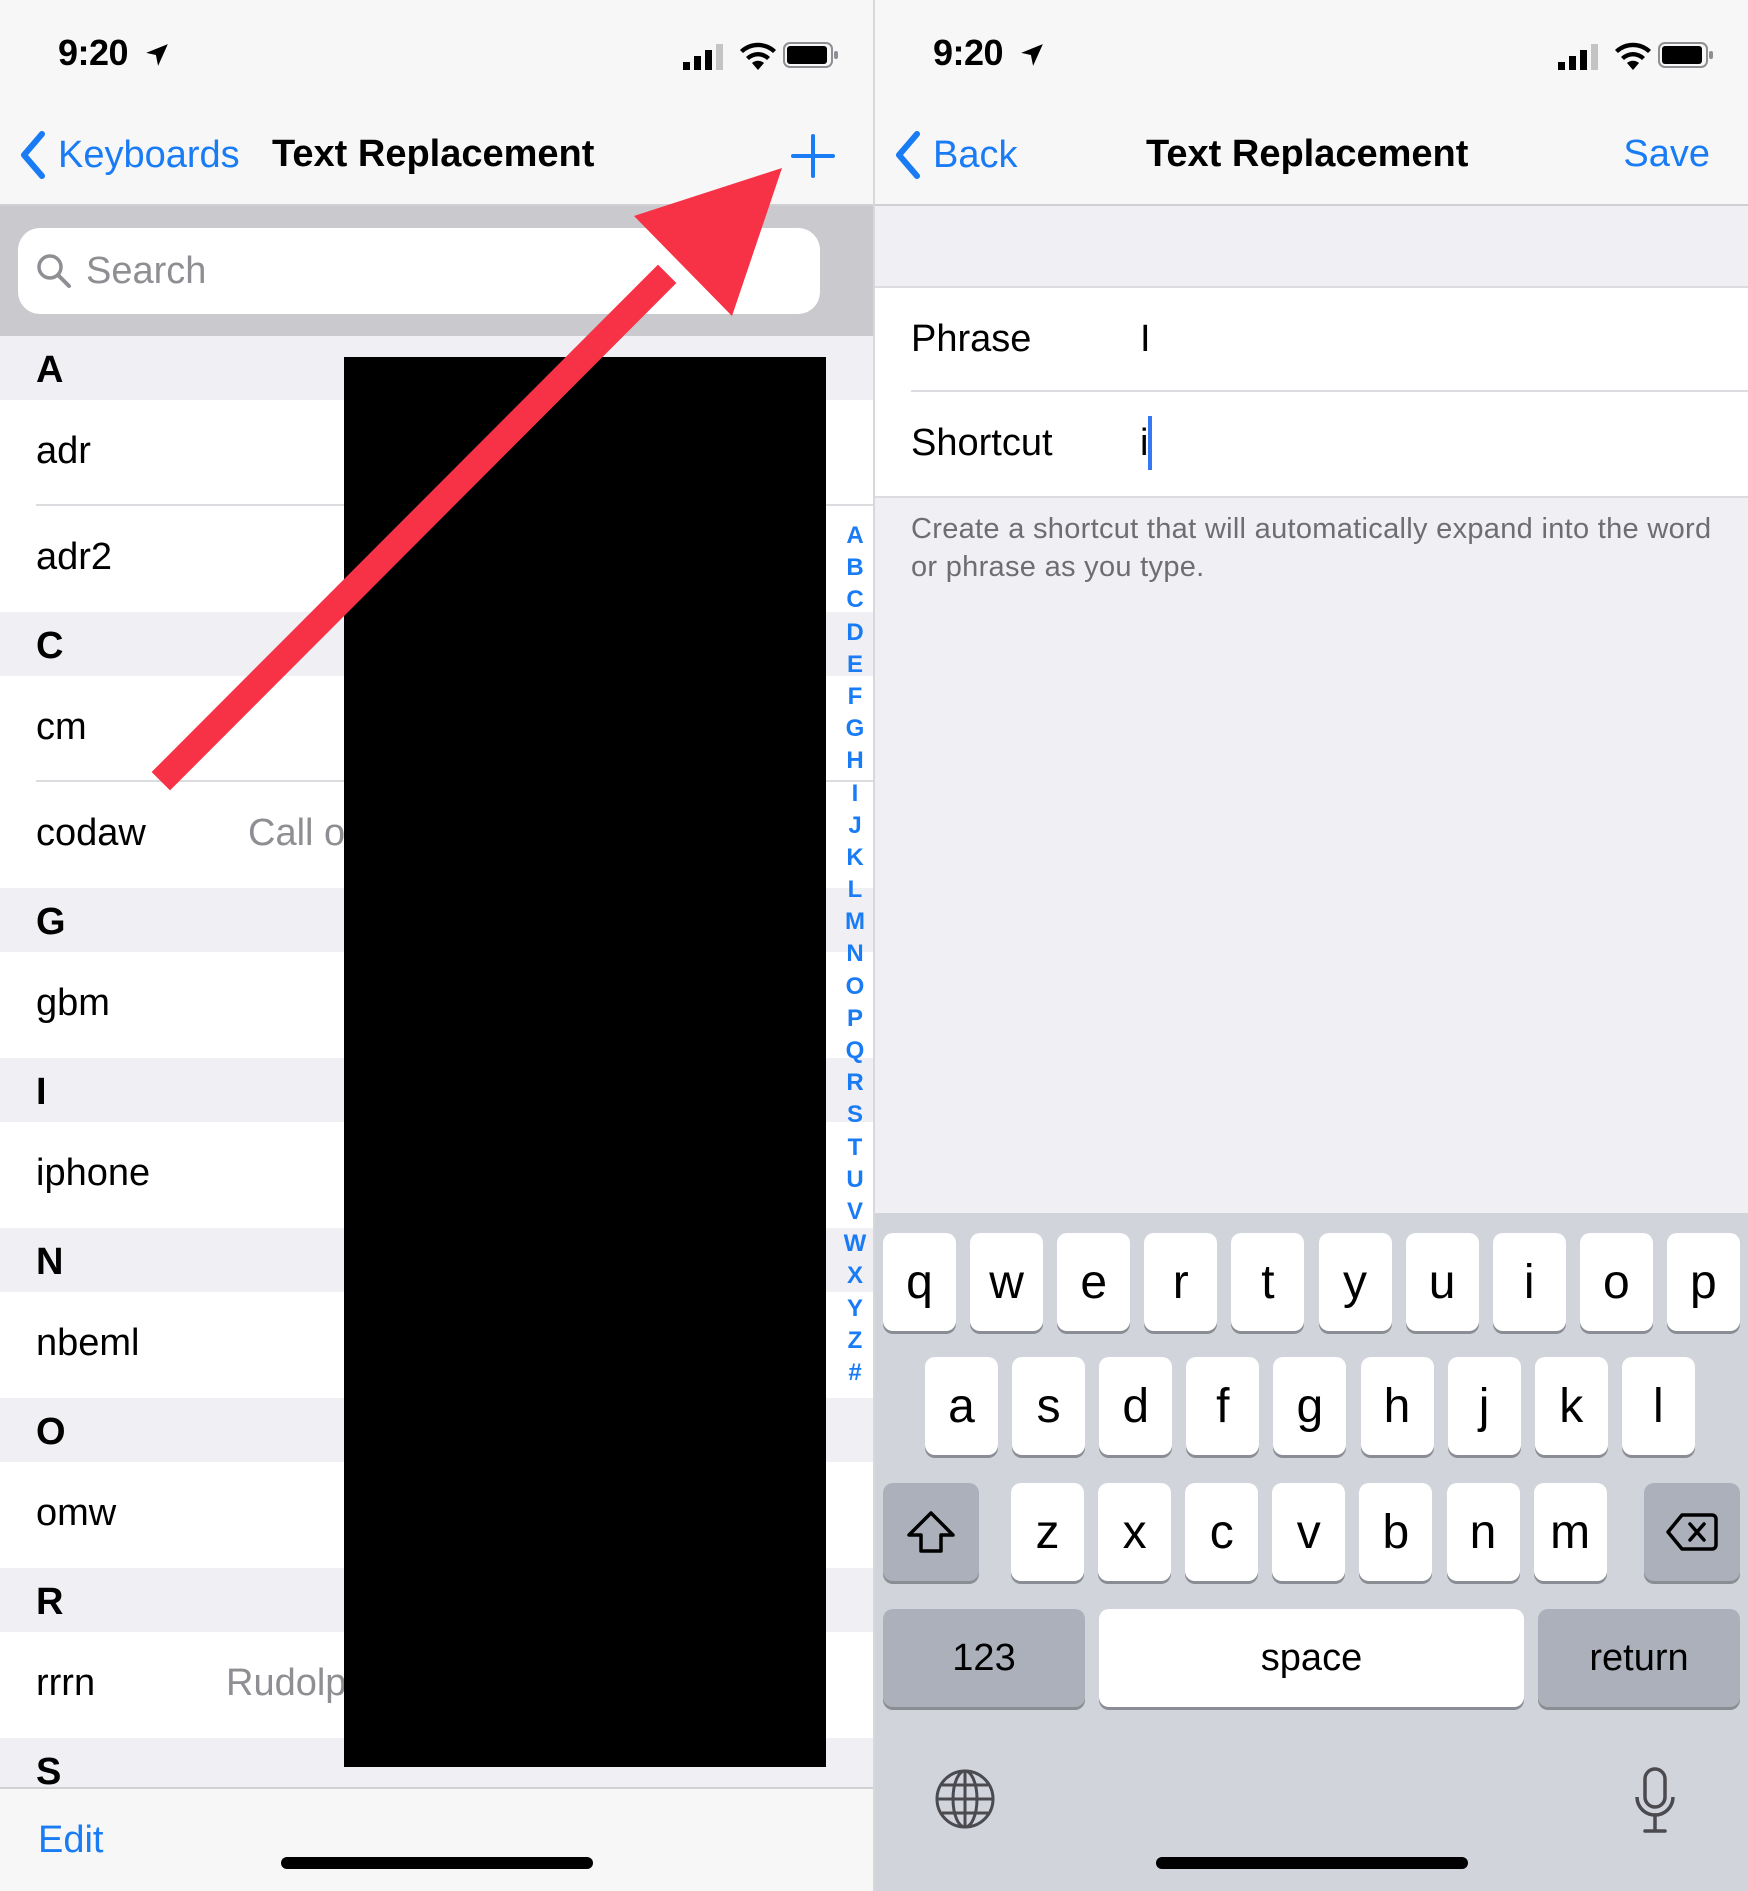 This screenshot has height=1891, width=1748. I want to click on index-letter: X, so click(855, 1276).